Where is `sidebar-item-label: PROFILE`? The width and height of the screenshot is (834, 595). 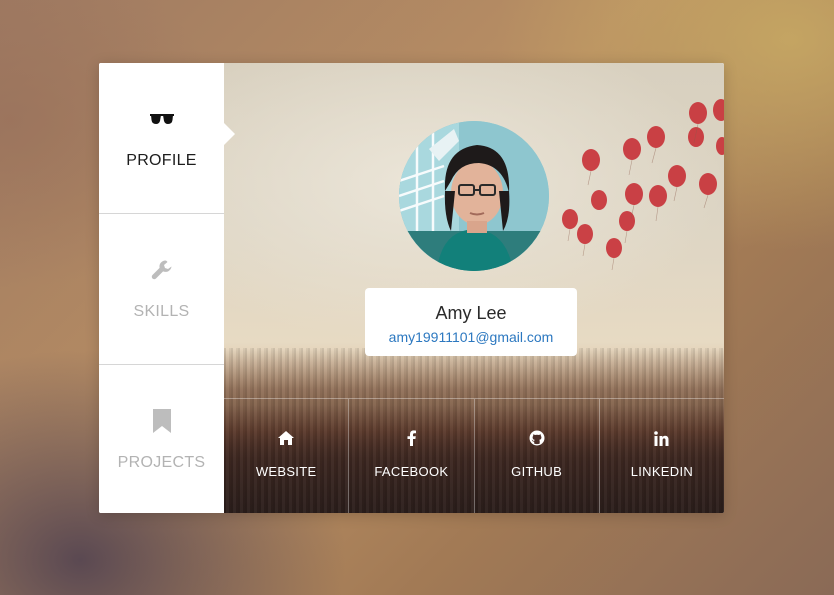 sidebar-item-label: PROFILE is located at coordinates (161, 160).